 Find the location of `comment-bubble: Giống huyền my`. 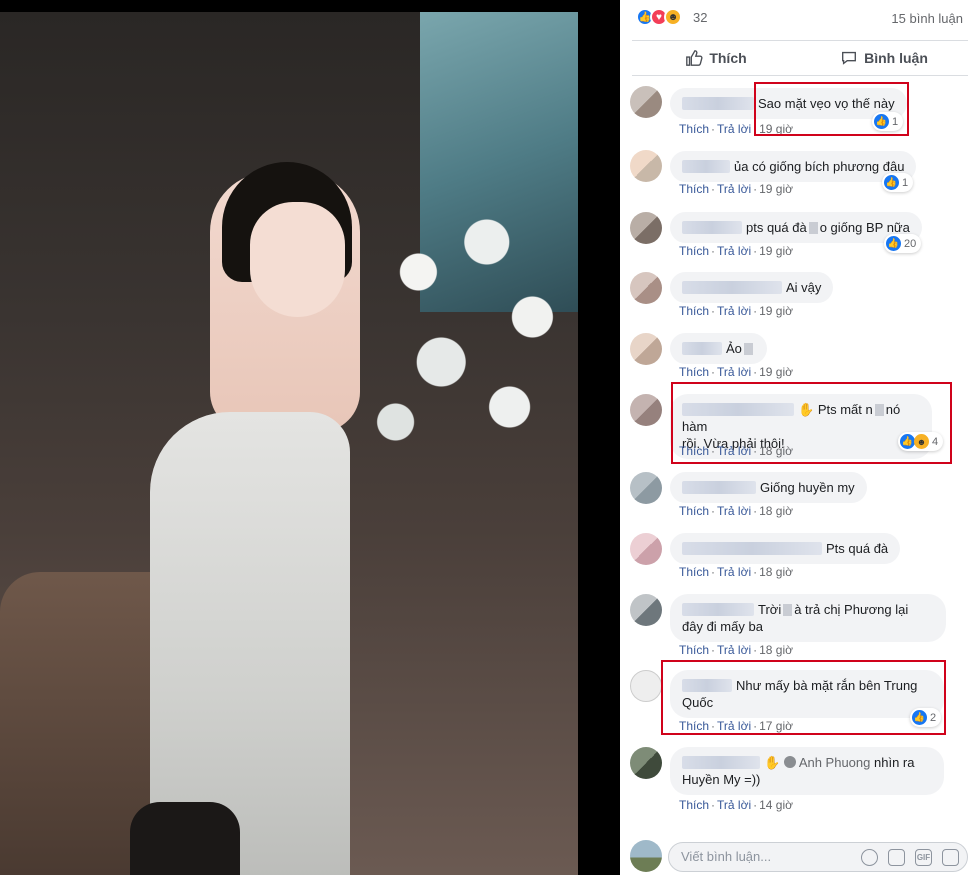

comment-bubble: Giống huyền my is located at coordinates (768, 487).